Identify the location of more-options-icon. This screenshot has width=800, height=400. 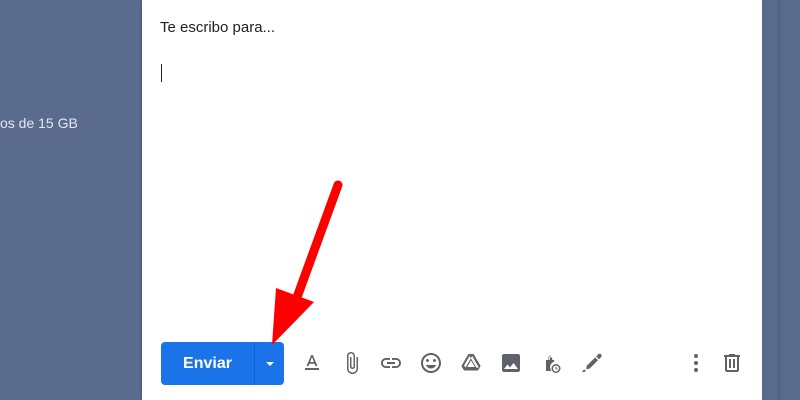
(696, 363).